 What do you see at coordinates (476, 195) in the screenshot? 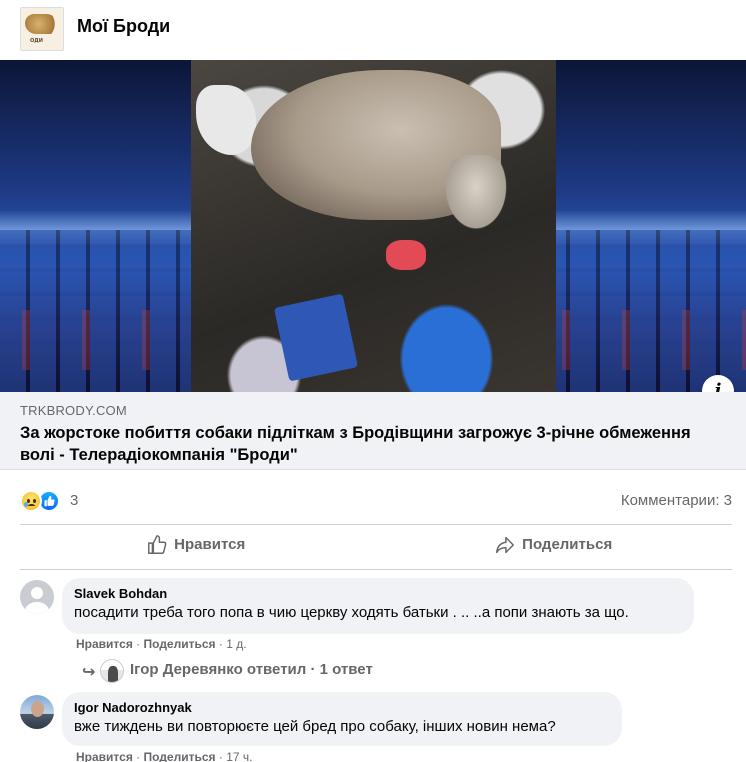
I see `photo-dog-head` at bounding box center [476, 195].